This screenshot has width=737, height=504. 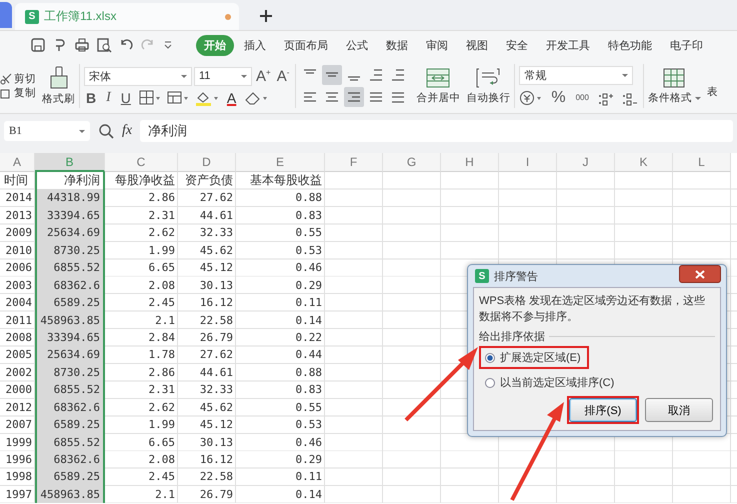 What do you see at coordinates (256, 98) in the screenshot?
I see `eraser-icon` at bounding box center [256, 98].